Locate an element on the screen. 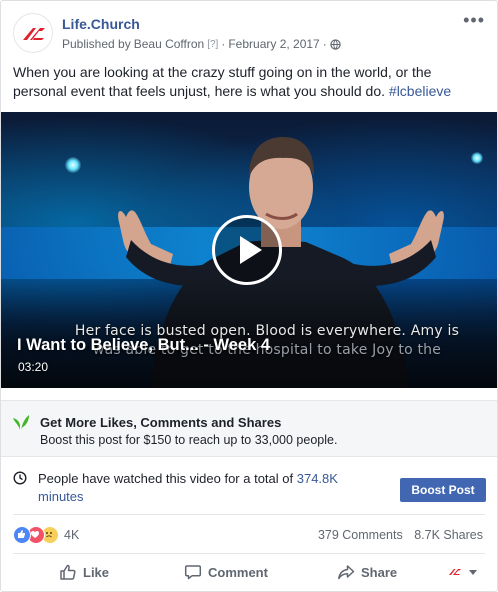 Image resolution: width=498 pixels, height=592 pixels. hashtag-link: #lcbelieve is located at coordinates (420, 91).